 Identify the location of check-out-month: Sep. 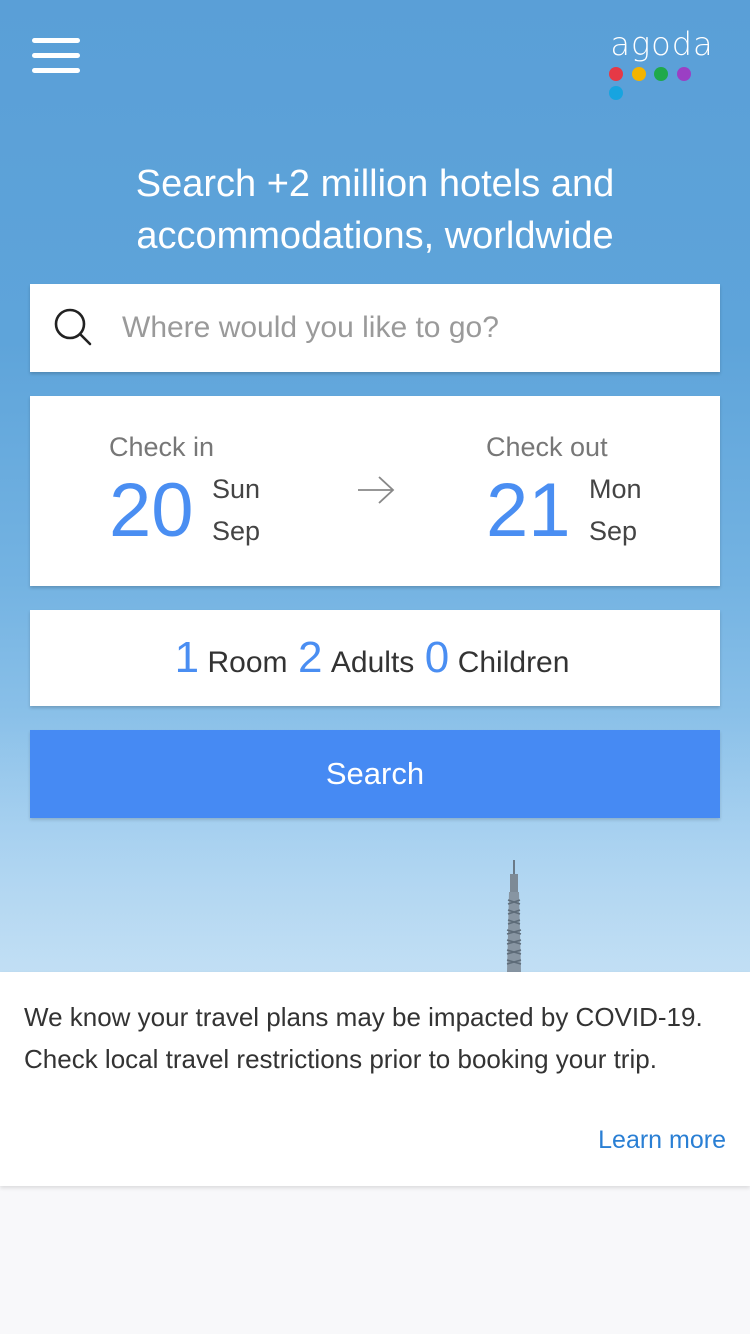
(613, 531).